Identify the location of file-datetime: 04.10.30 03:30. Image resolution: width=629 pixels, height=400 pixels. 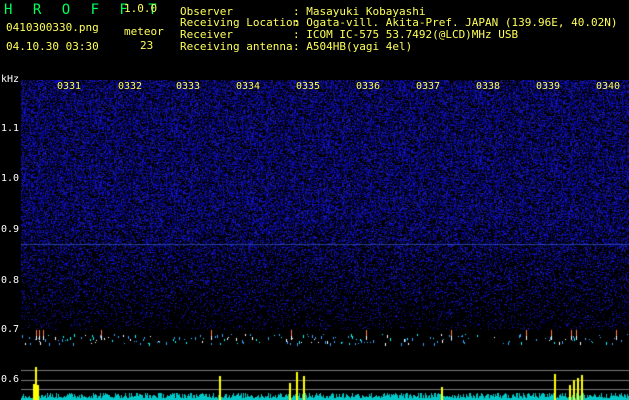
(52, 46).